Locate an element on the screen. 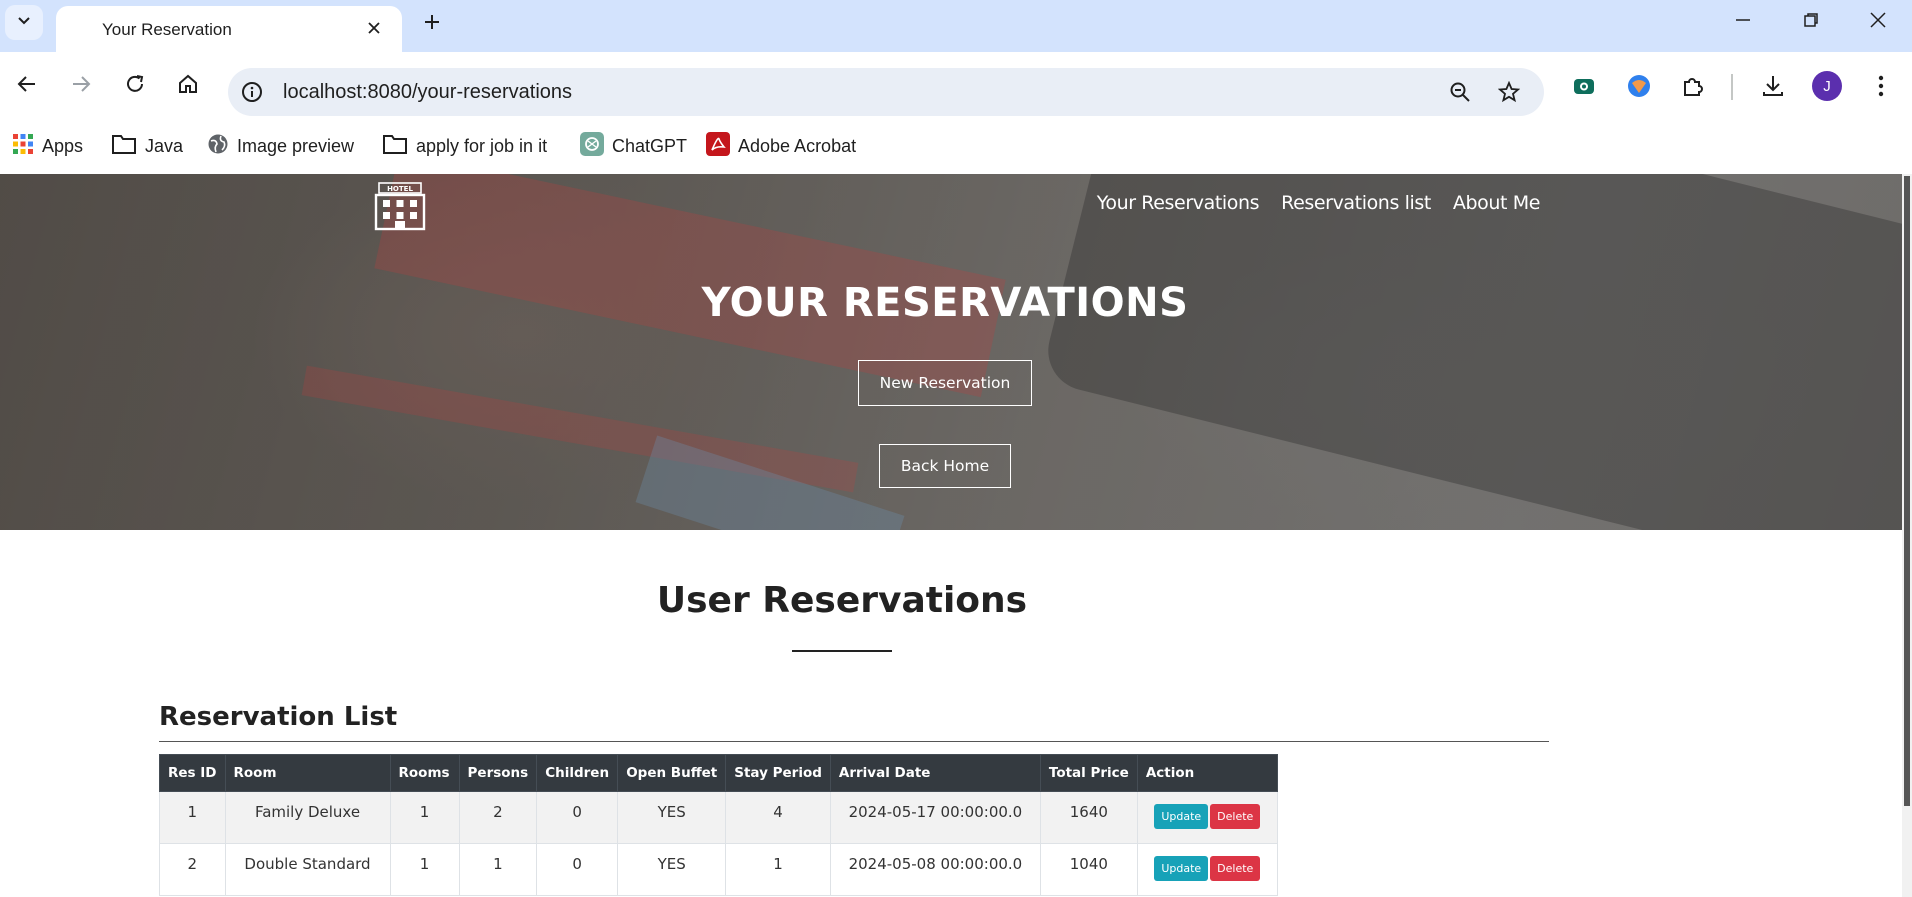  arrow-right-icon is located at coordinates (81, 86).